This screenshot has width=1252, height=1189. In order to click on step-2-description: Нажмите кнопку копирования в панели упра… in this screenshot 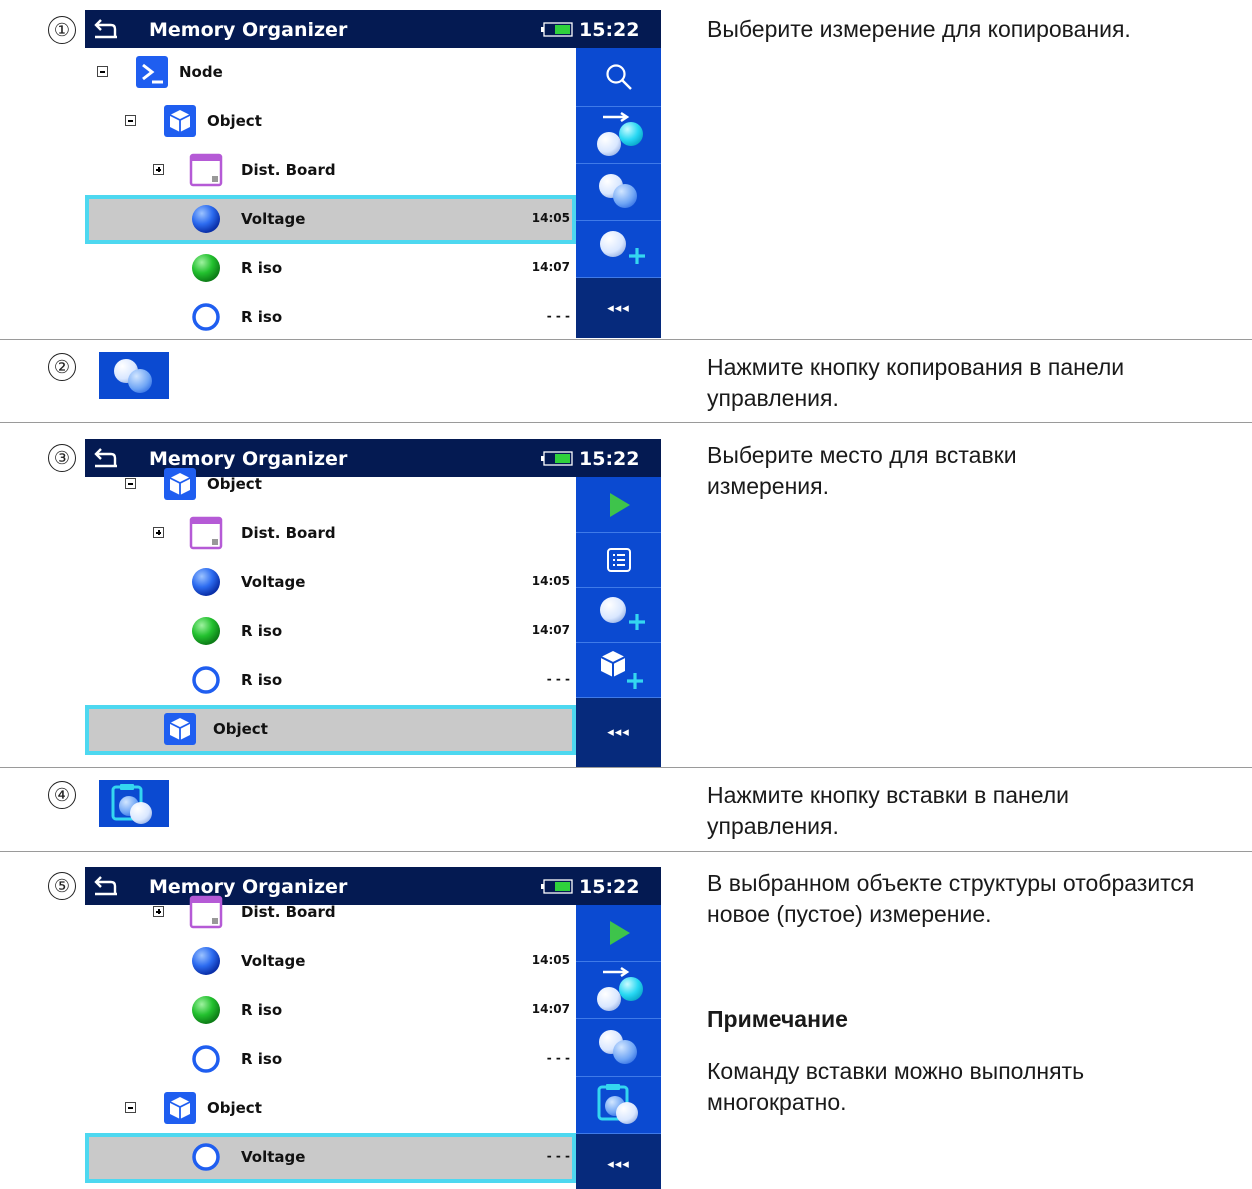, I will do `click(916, 382)`.